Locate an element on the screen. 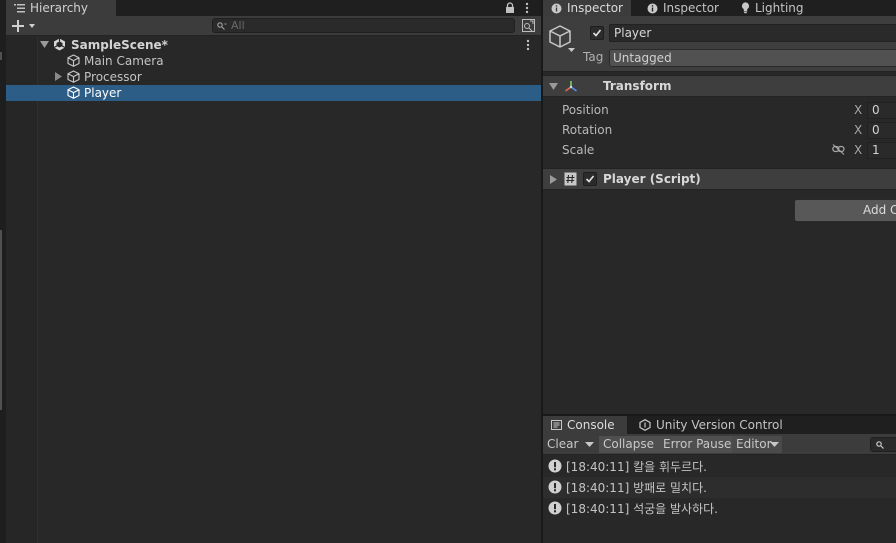  scene-row: SampleScene* is located at coordinates (273, 45).